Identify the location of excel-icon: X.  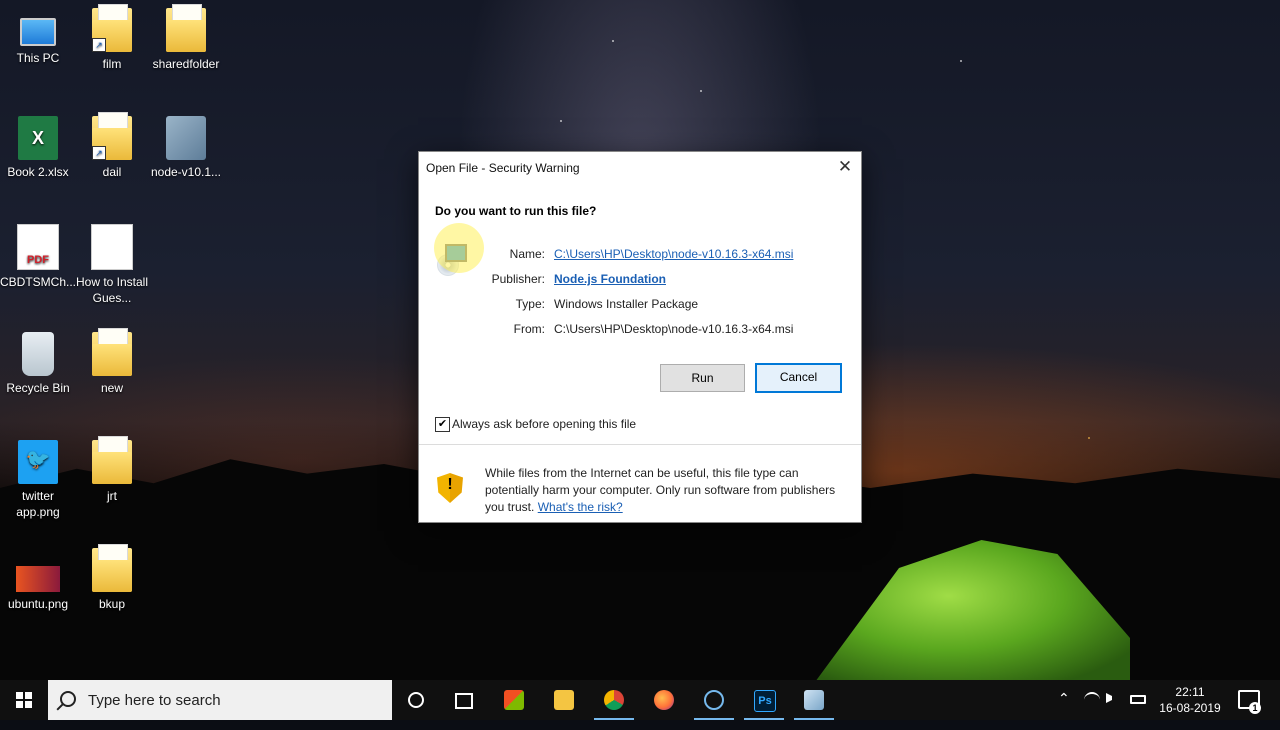
(38, 138).